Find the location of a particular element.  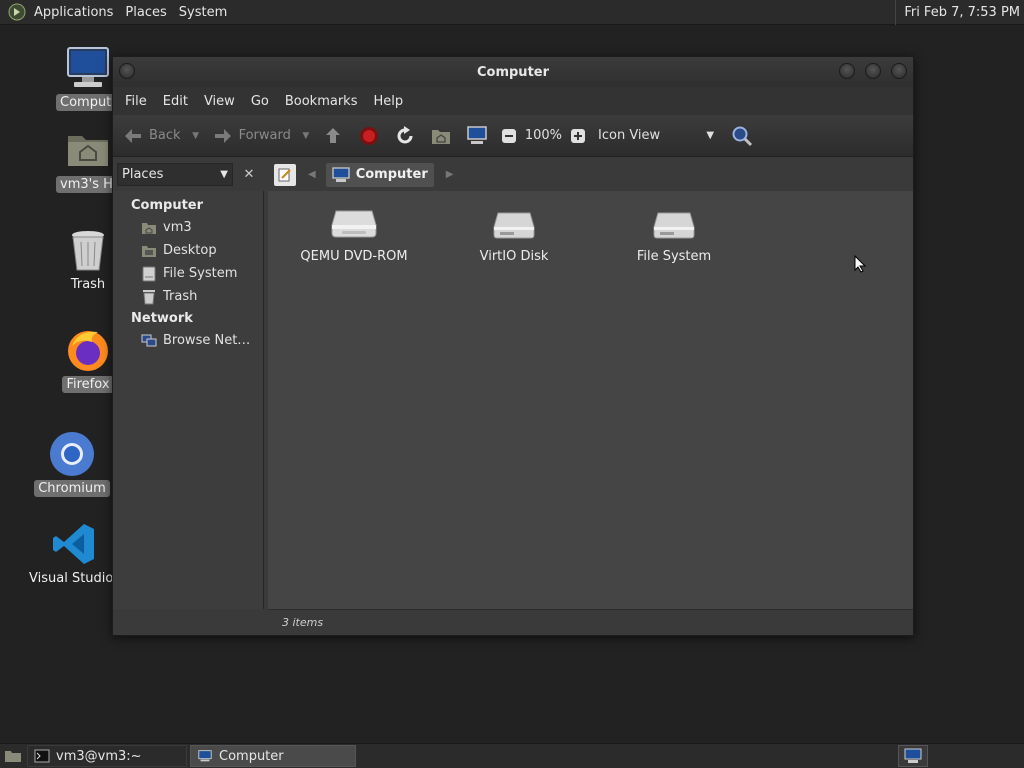

desktop-icon-label: vm3's Home is located at coordinates (88, 184).